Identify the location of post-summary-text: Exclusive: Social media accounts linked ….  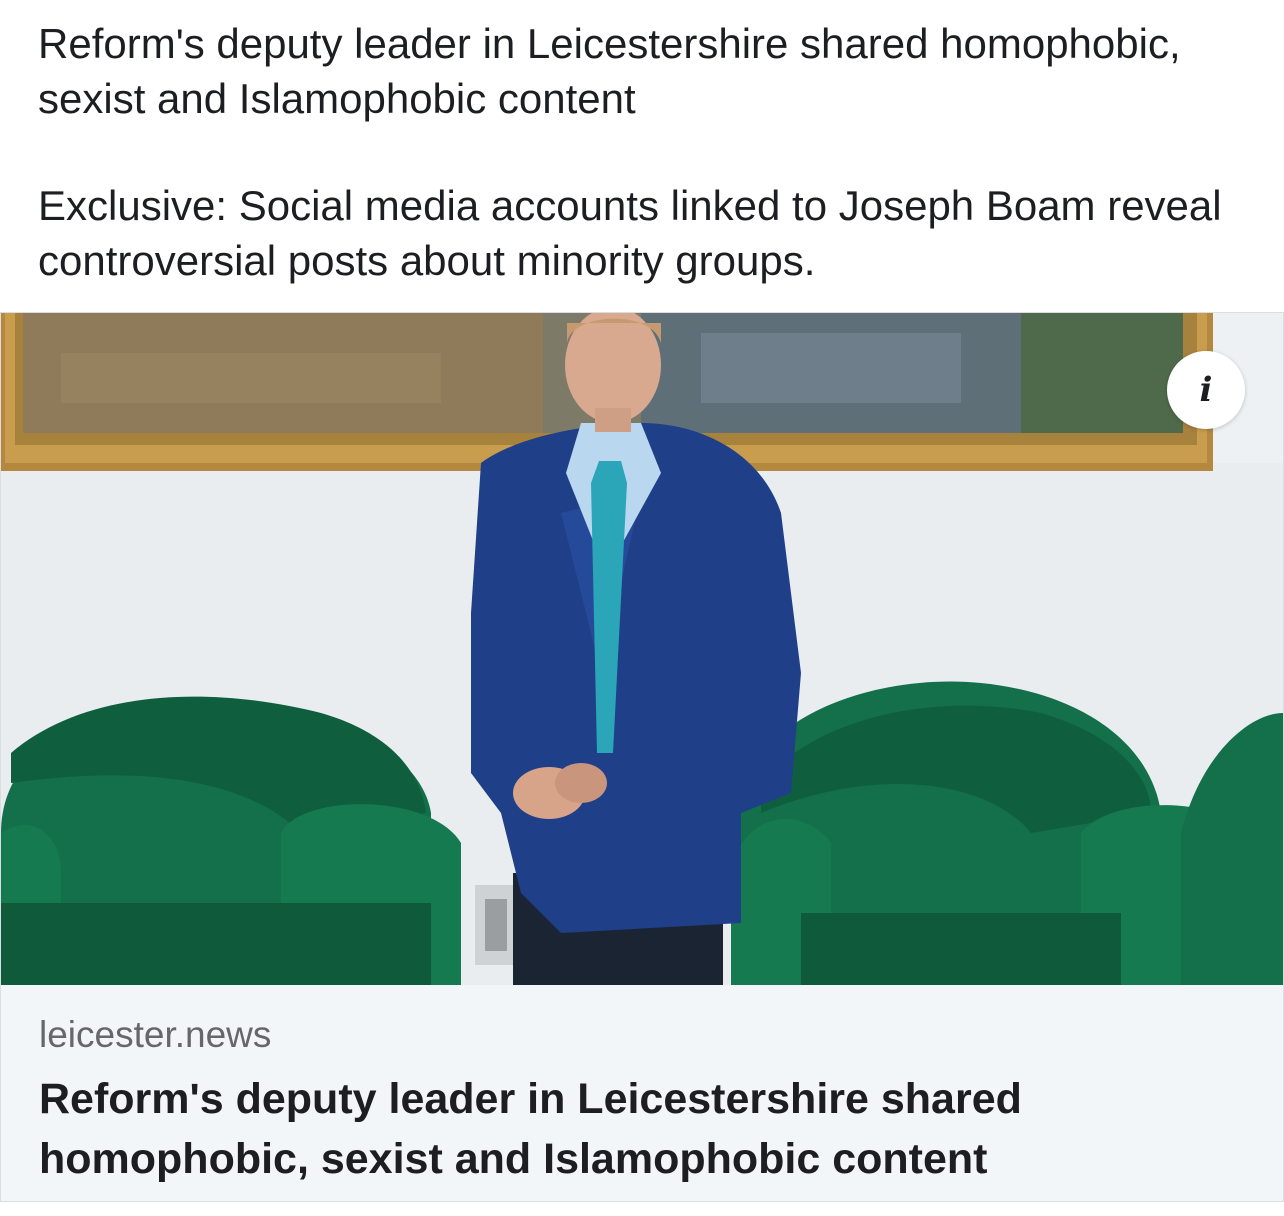
(630, 233).